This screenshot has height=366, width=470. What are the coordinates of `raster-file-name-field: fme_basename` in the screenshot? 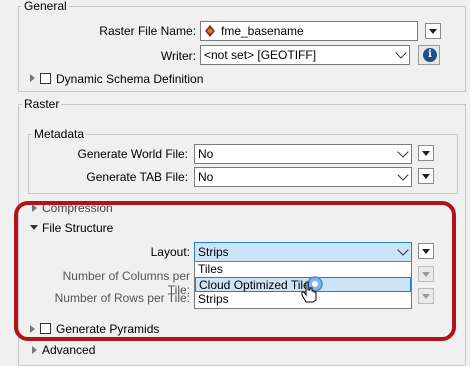 It's located at (309, 31).